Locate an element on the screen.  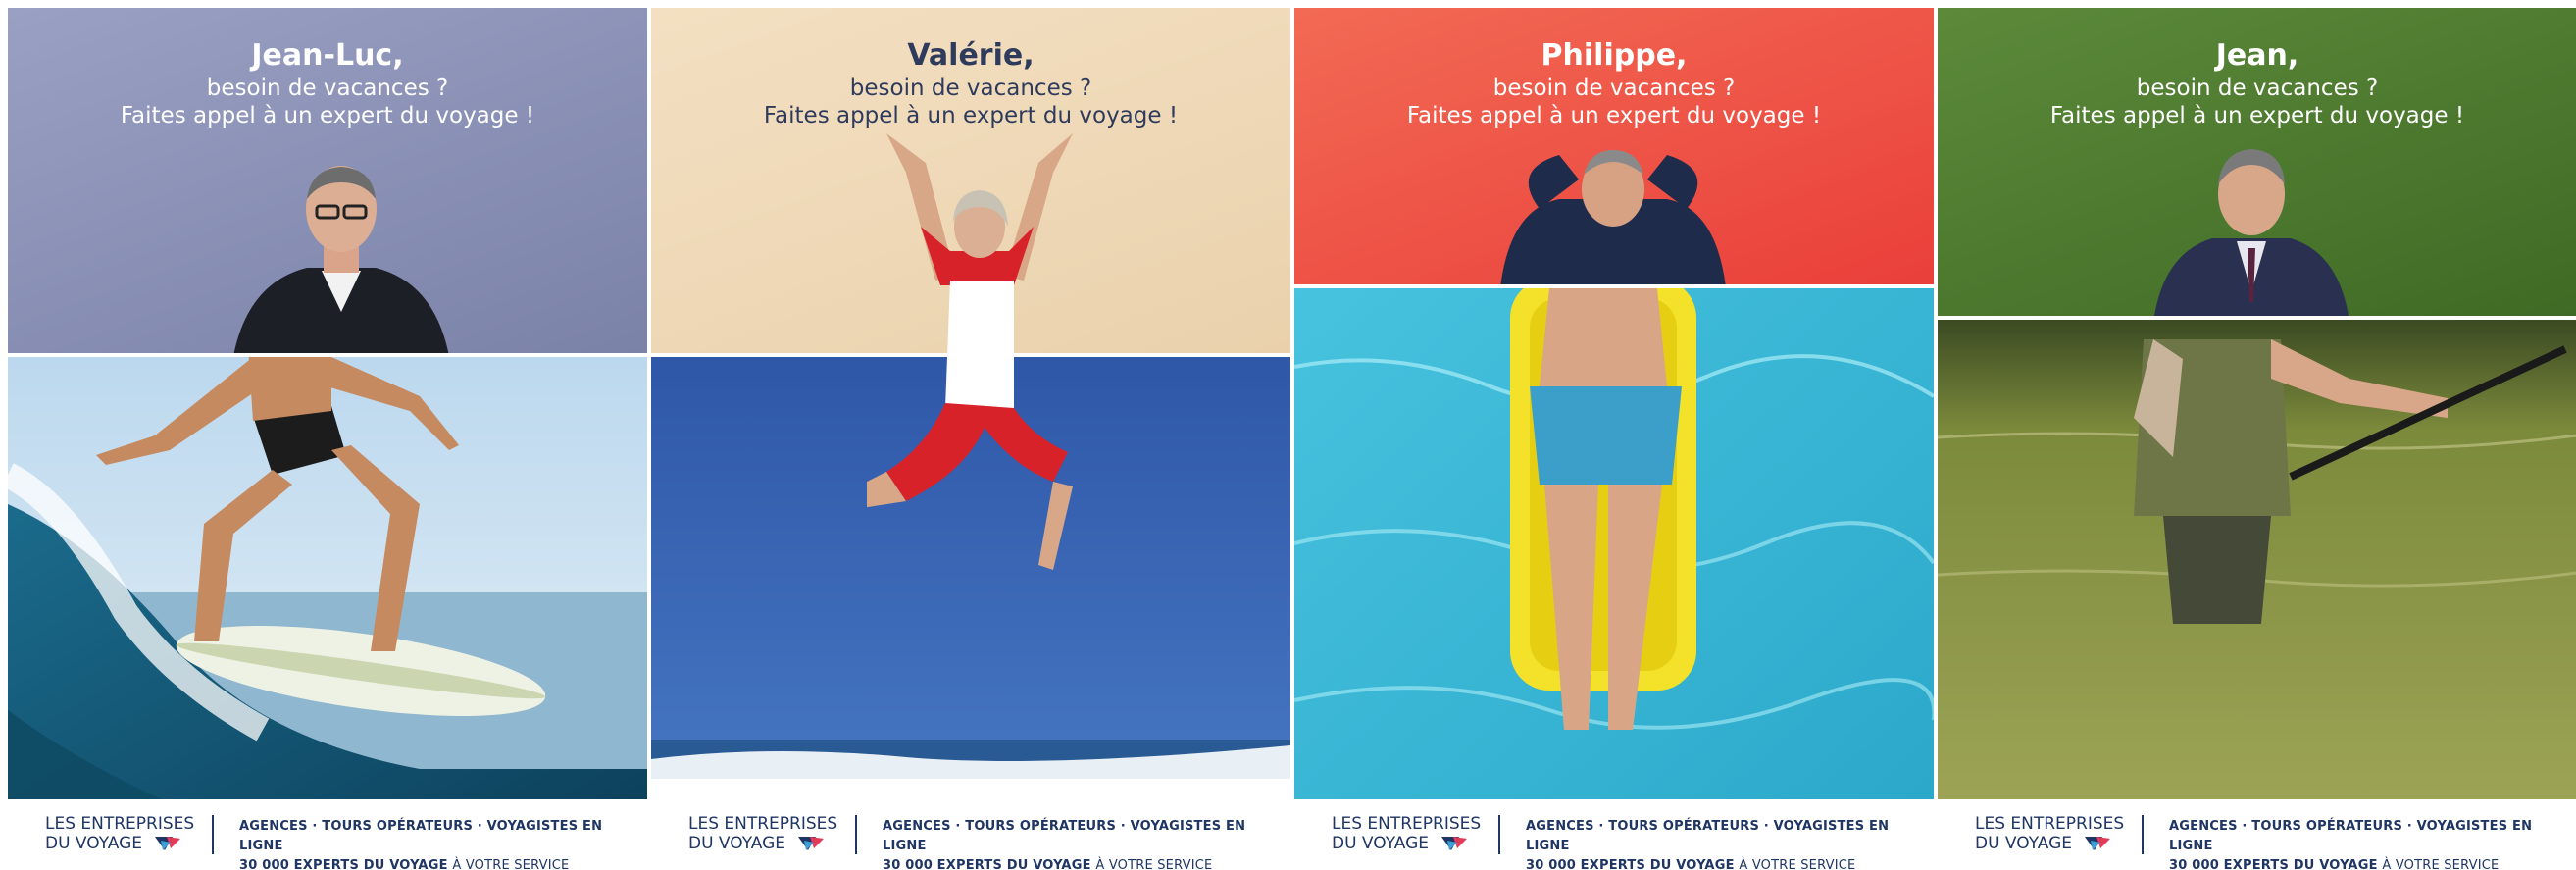
surf-scene is located at coordinates (327, 613).